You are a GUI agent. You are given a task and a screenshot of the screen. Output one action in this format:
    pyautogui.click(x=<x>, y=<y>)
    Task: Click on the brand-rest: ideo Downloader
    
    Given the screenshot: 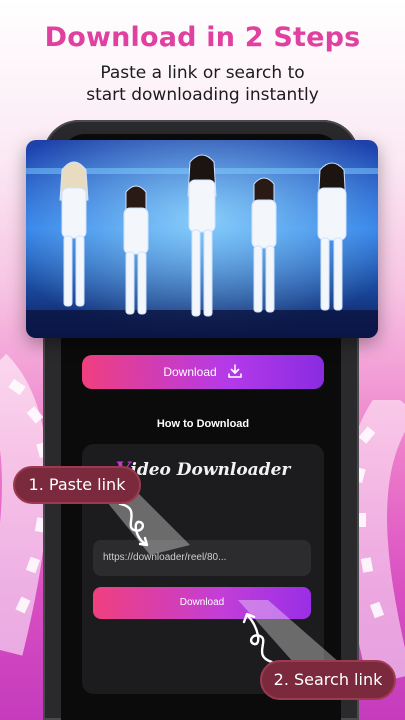 What is the action you would take?
    pyautogui.click(x=210, y=470)
    